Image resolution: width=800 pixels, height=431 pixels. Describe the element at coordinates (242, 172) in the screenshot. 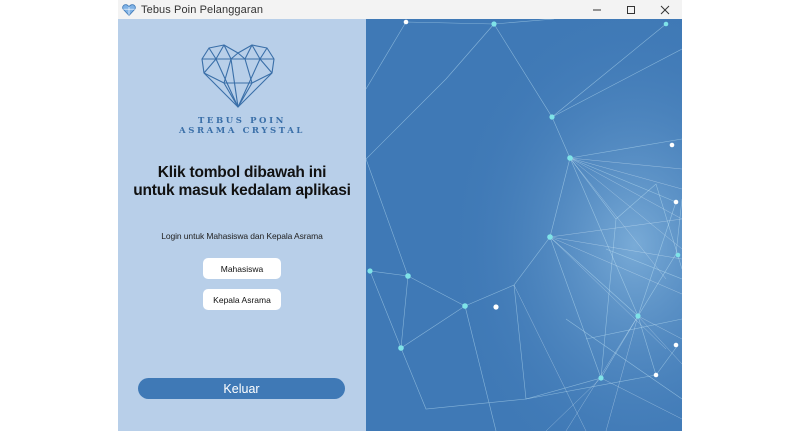

I see `heading-line1: Klik tombol dibawah ini` at that location.